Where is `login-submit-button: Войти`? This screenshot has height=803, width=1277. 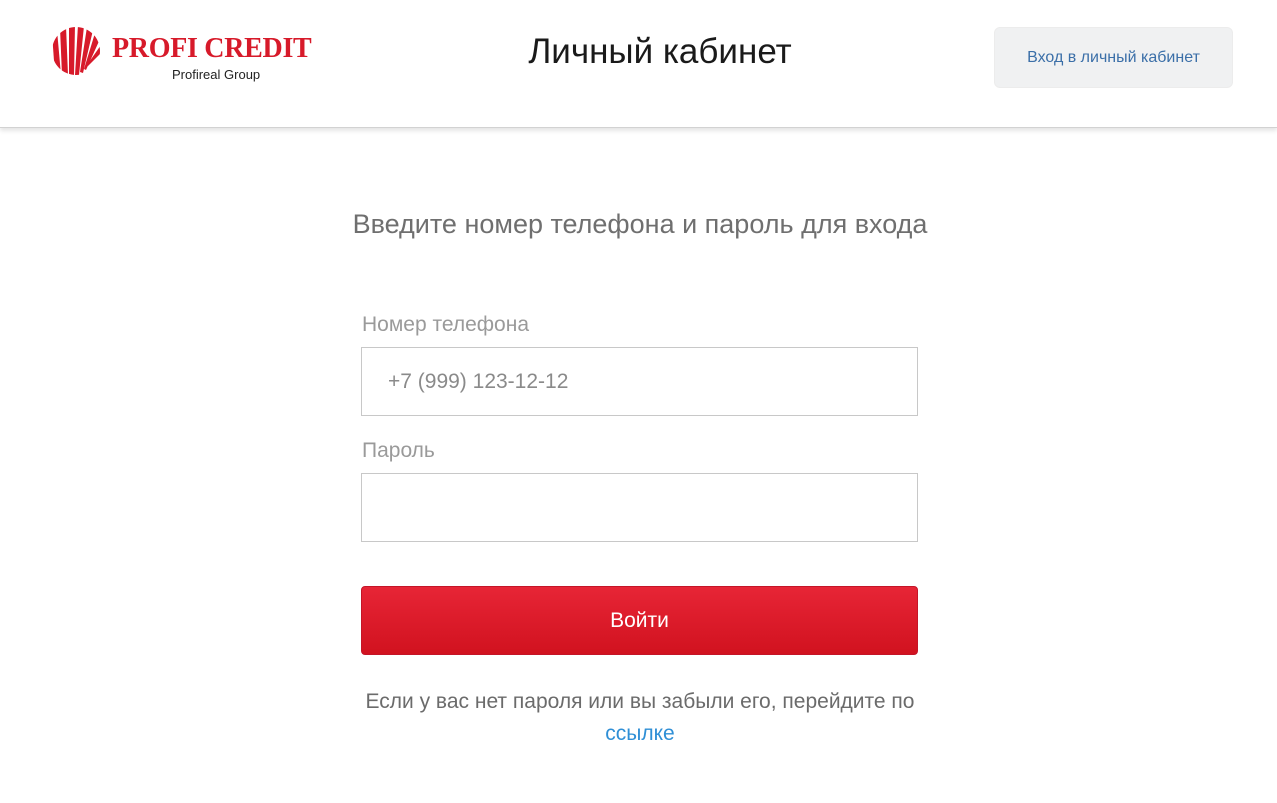 login-submit-button: Войти is located at coordinates (639, 620).